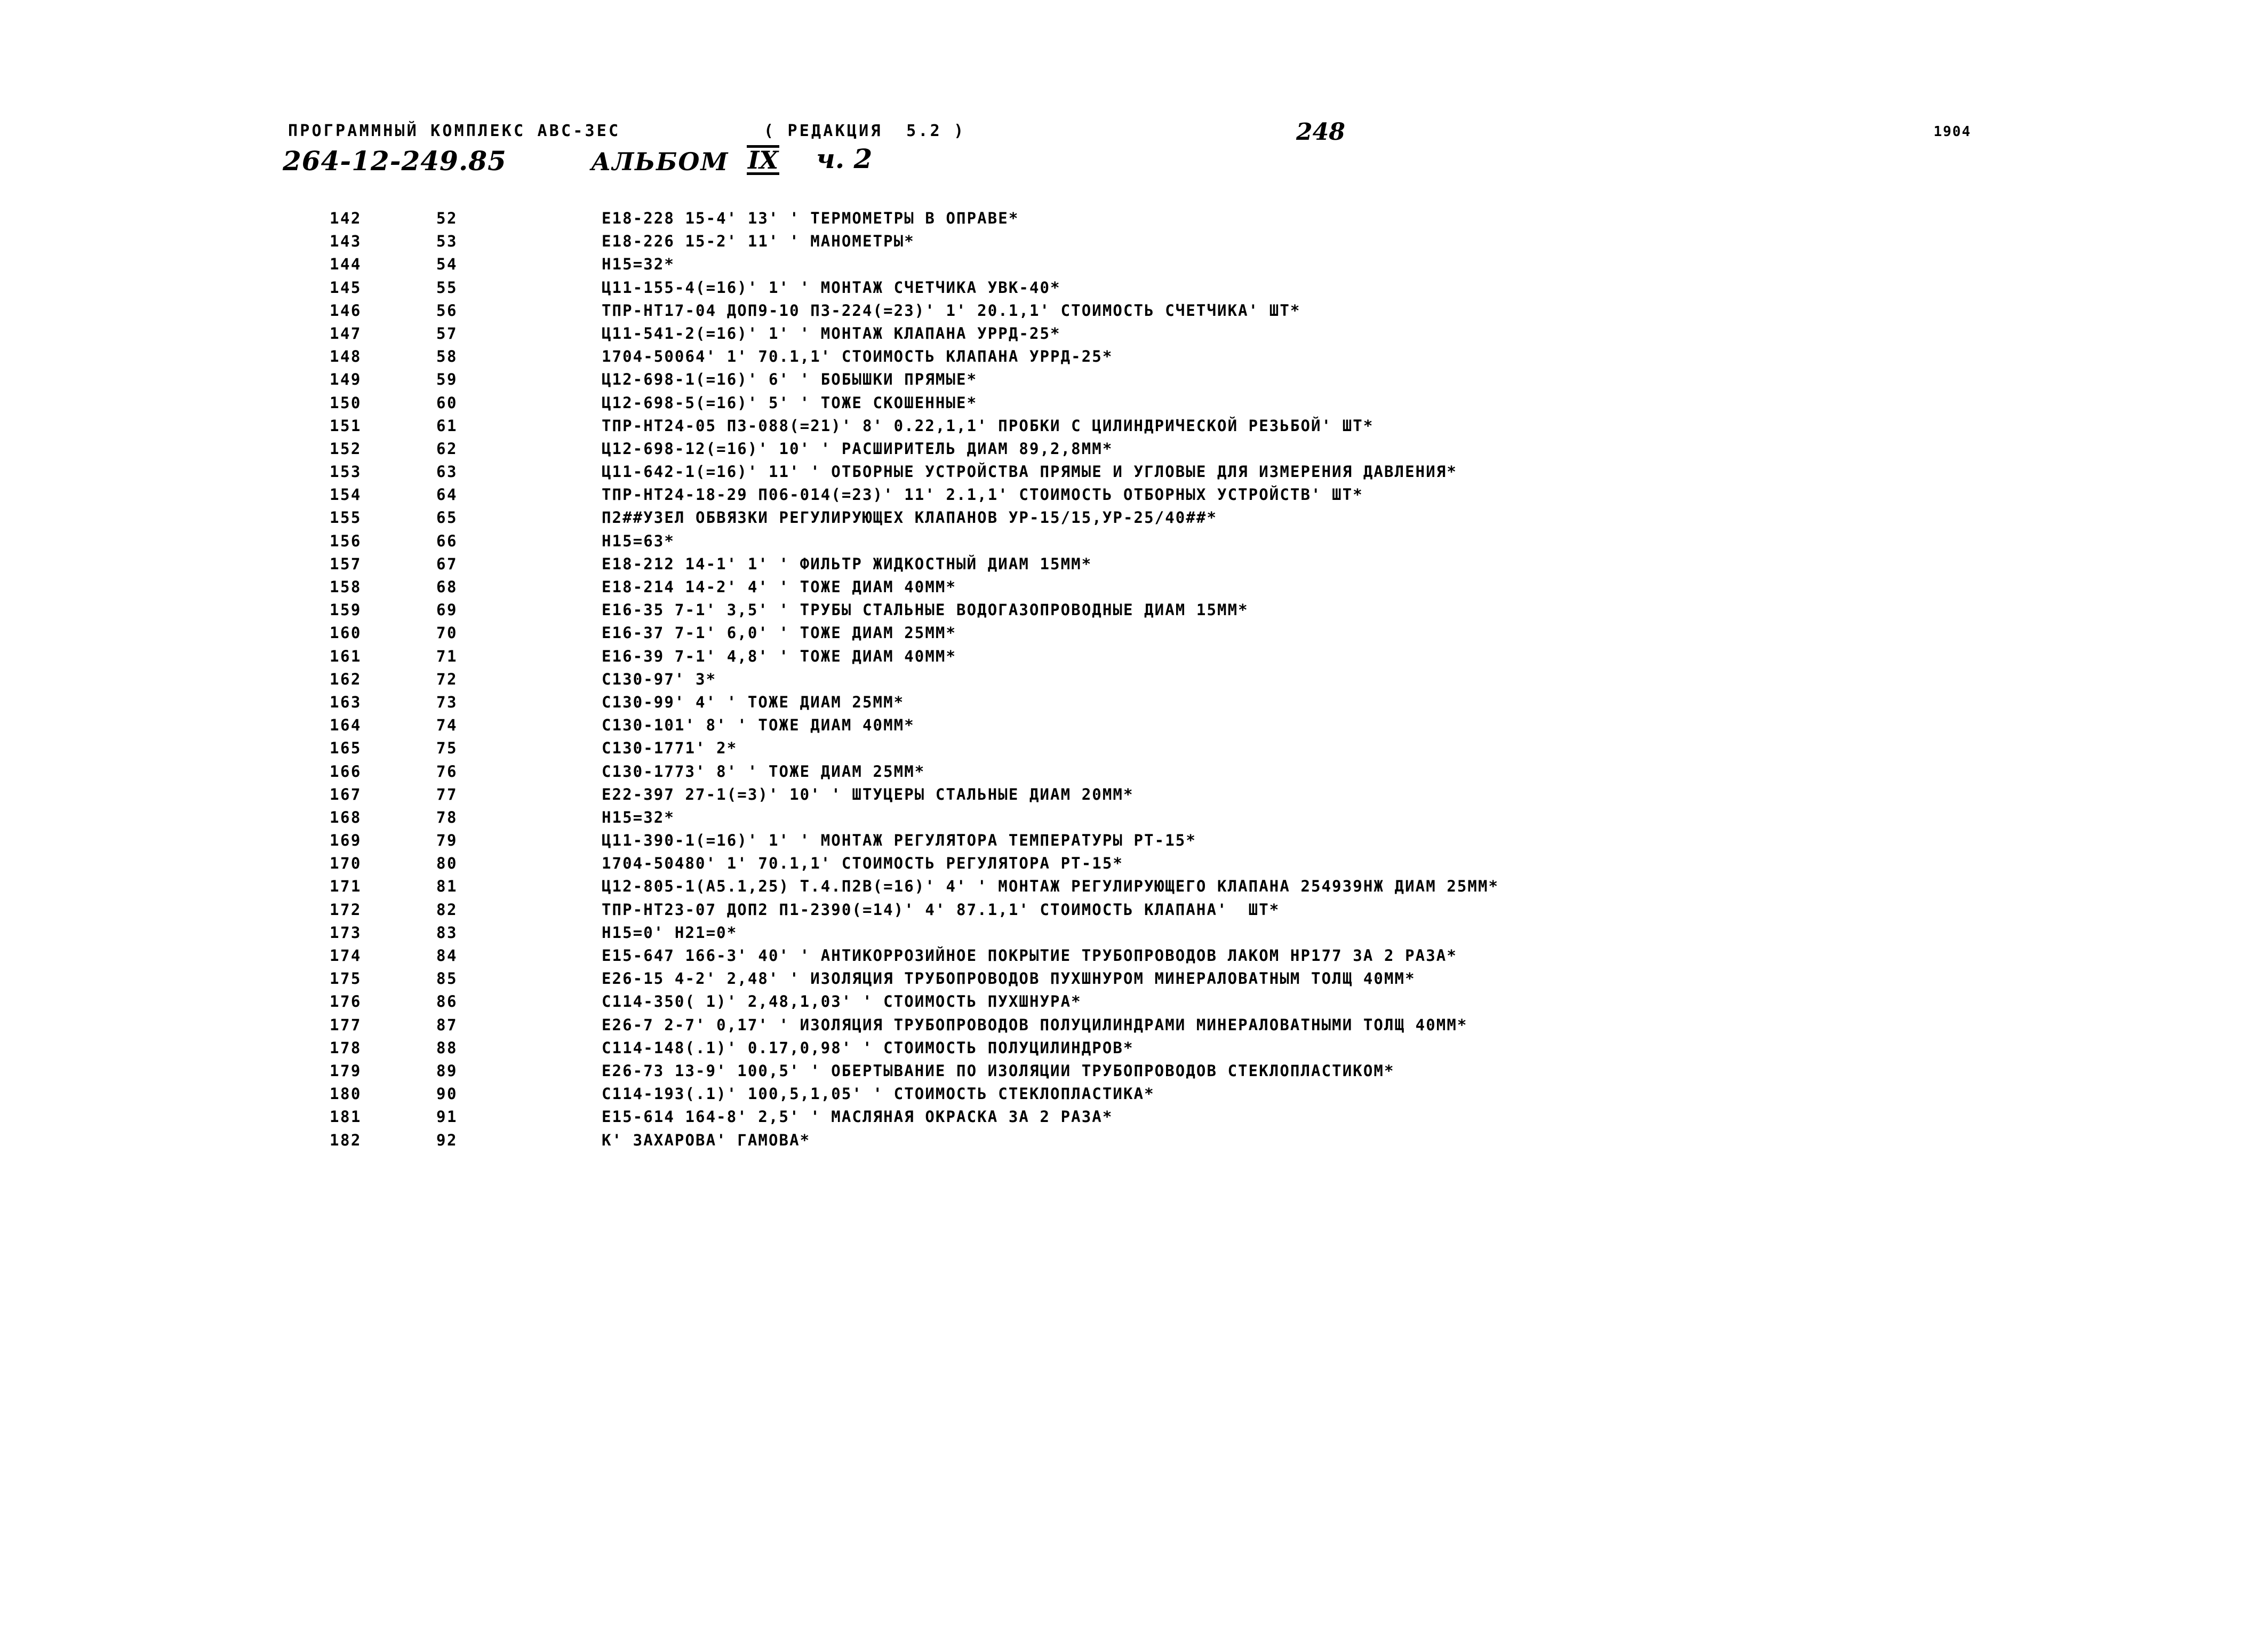 The width and height of the screenshot is (2268, 1639). What do you see at coordinates (346, 540) in the screenshot?
I see `row-sequence-number: 156` at bounding box center [346, 540].